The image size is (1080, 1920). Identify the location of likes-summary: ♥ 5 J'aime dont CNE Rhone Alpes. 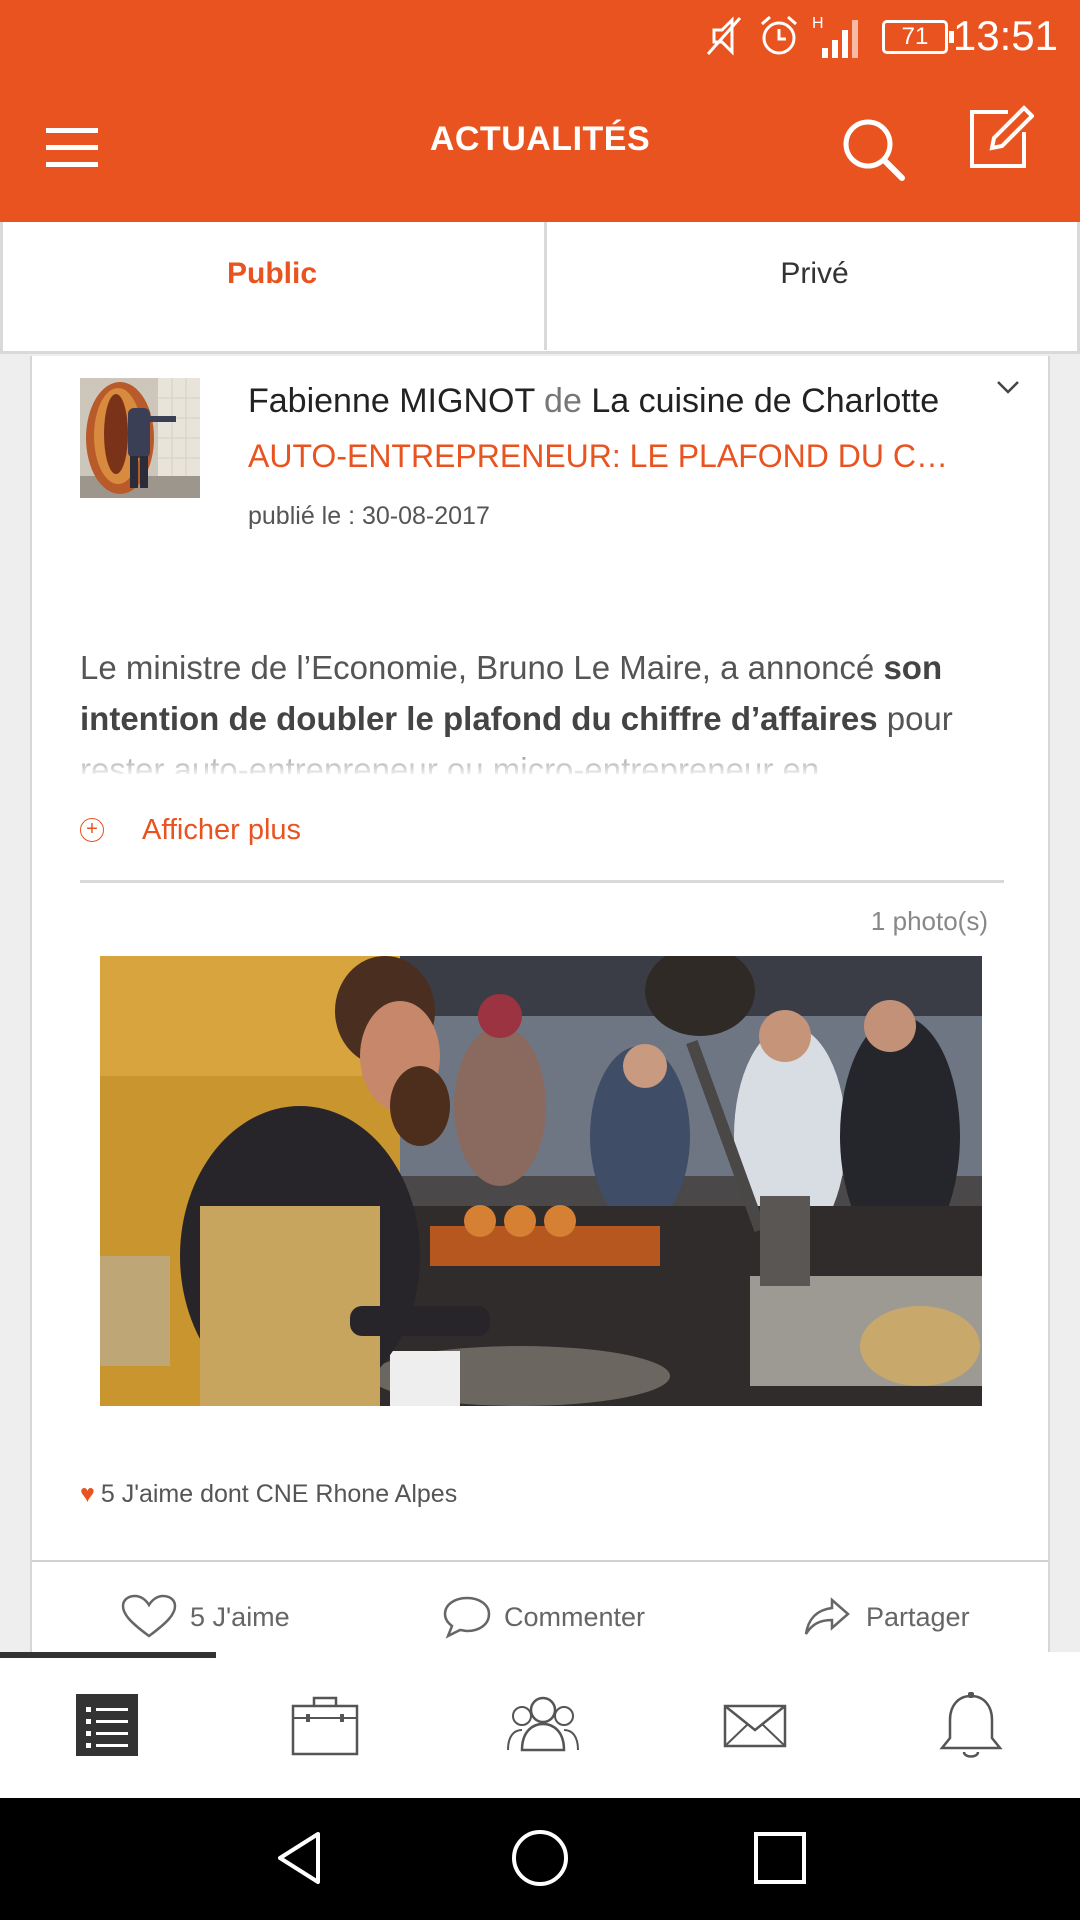
(268, 1494).